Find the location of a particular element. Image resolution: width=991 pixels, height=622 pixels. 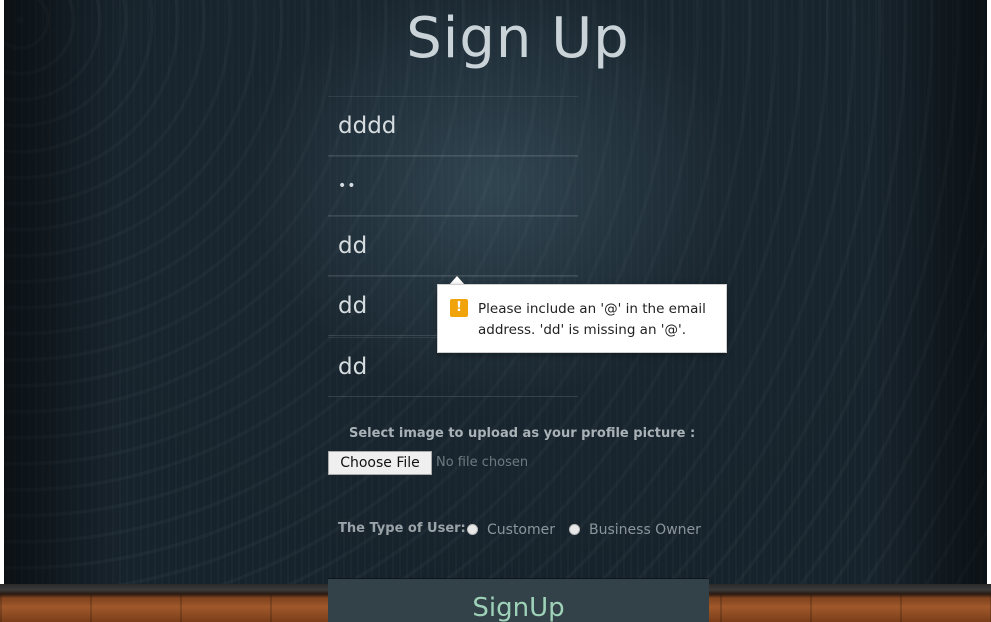

warning-icon: ! is located at coordinates (459, 308).